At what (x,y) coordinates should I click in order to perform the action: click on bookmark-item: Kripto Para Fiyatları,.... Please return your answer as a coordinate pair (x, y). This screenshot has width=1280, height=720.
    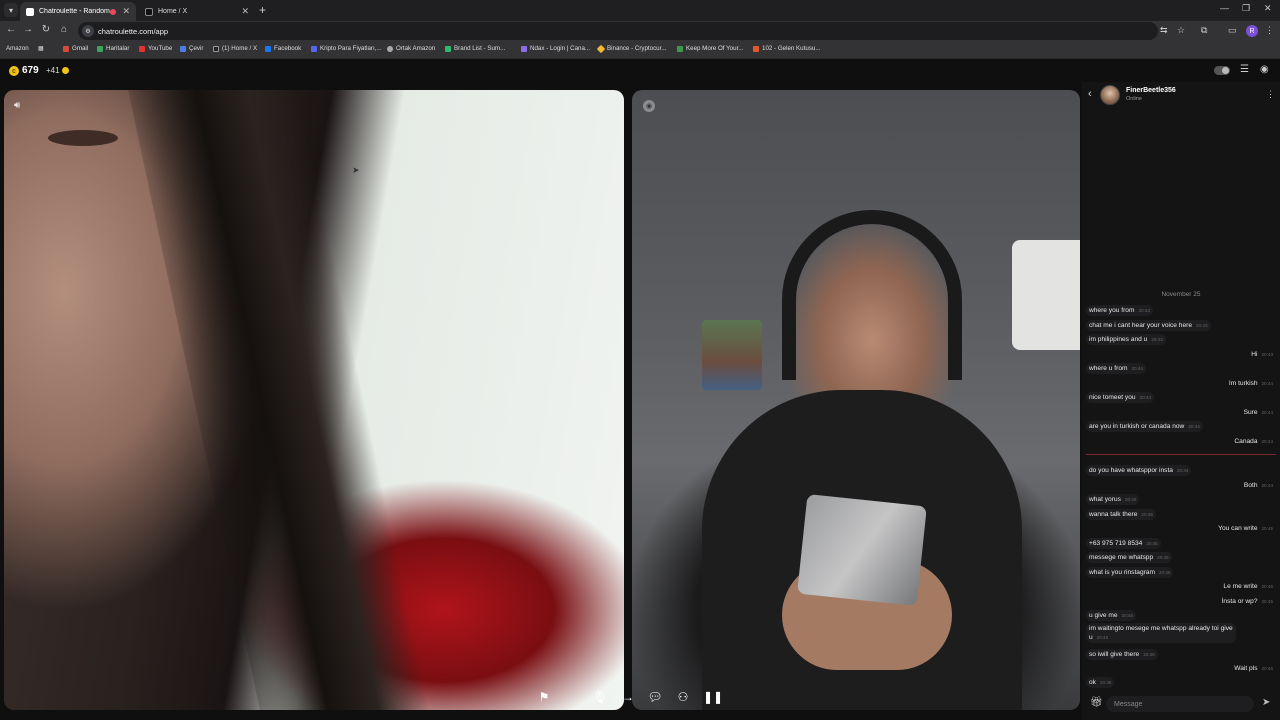
    Looking at the image, I should click on (346, 48).